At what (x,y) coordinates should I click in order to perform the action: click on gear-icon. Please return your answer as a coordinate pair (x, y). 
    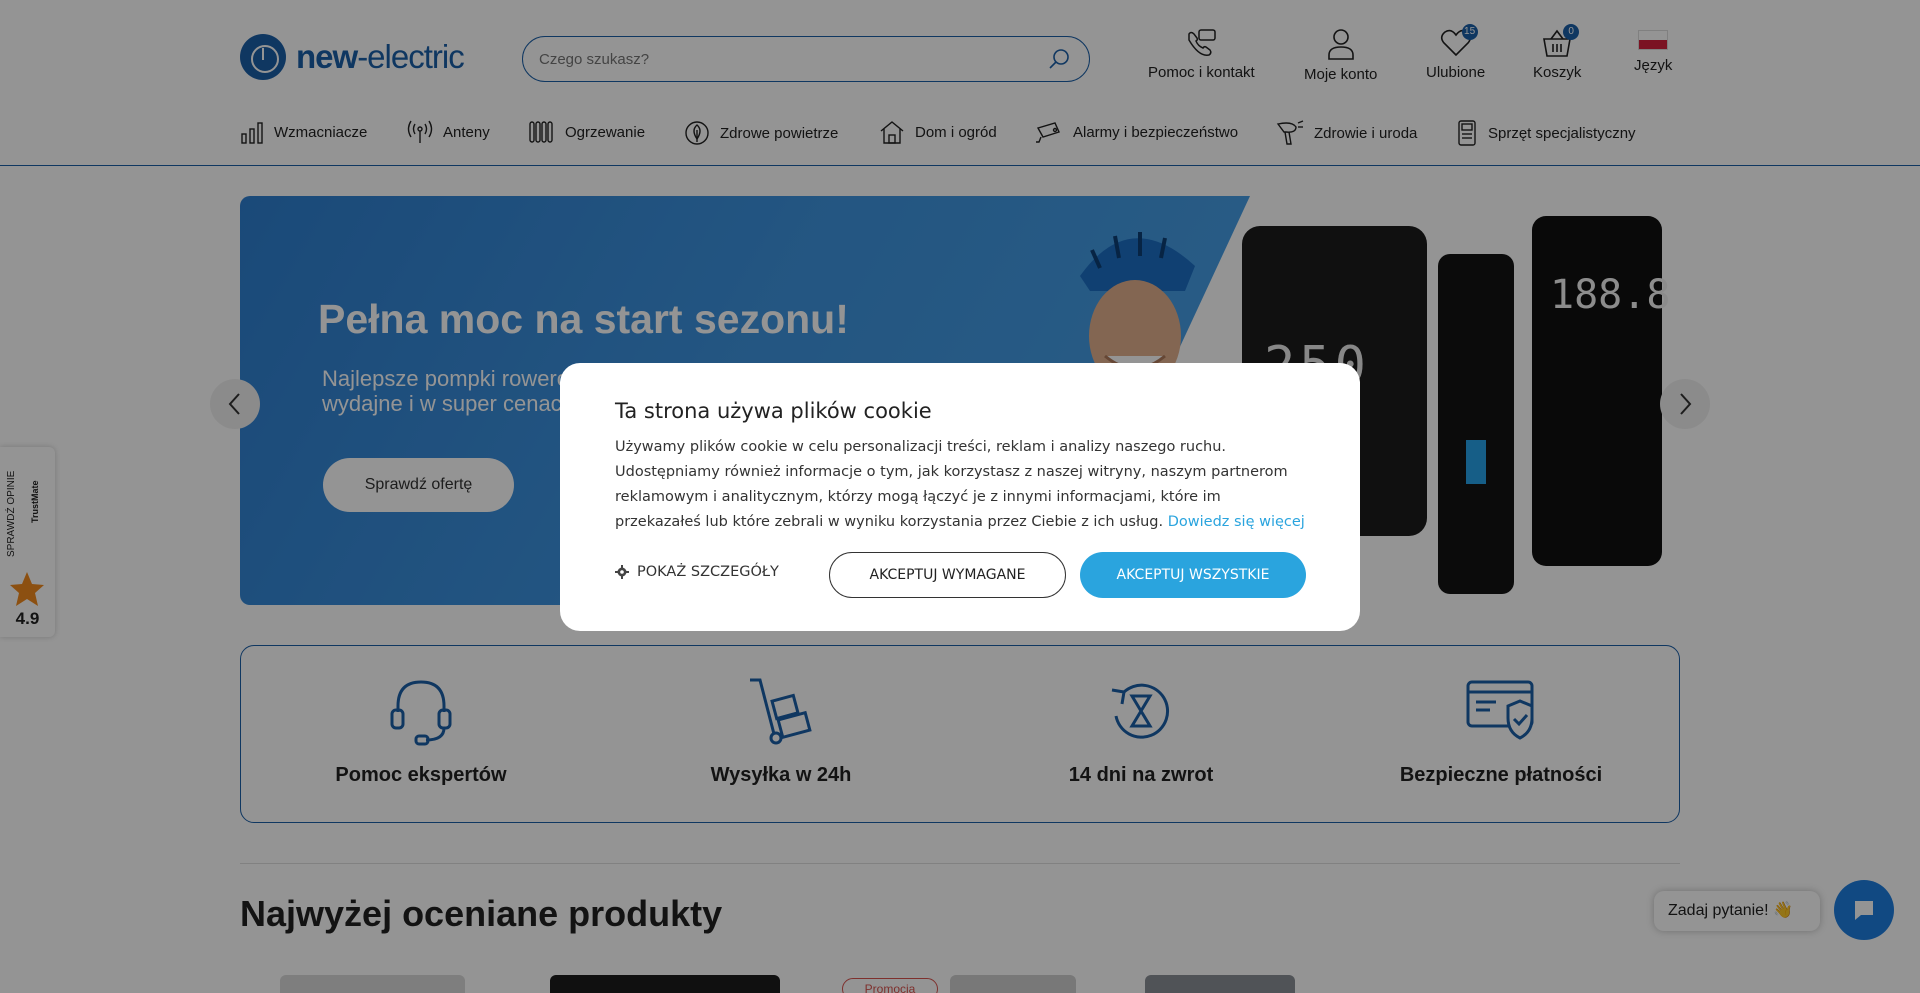
    Looking at the image, I should click on (622, 572).